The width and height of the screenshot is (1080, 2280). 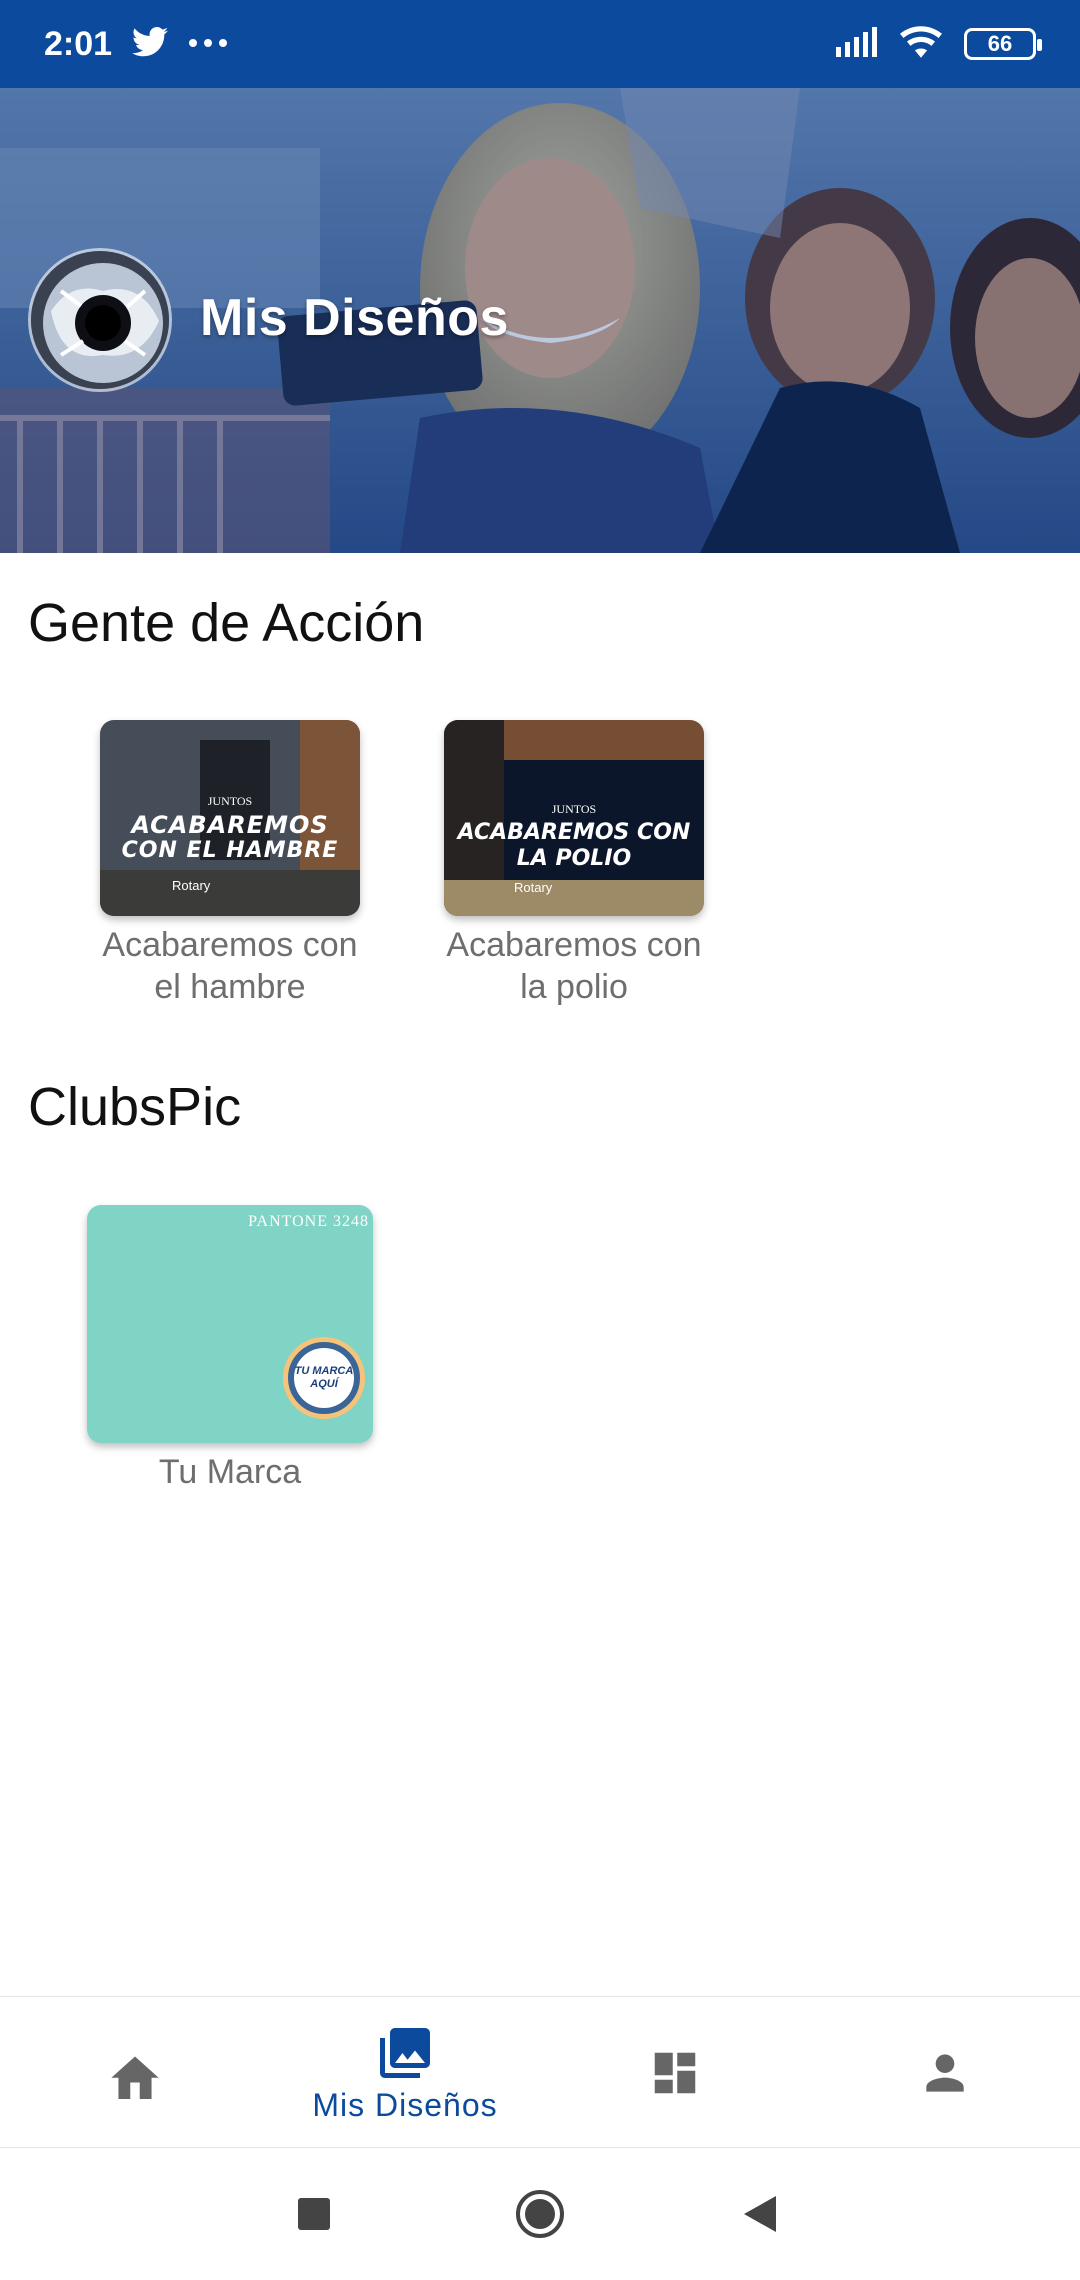 I want to click on section-title-clubspic: ClubsPic, so click(x=135, y=1107).